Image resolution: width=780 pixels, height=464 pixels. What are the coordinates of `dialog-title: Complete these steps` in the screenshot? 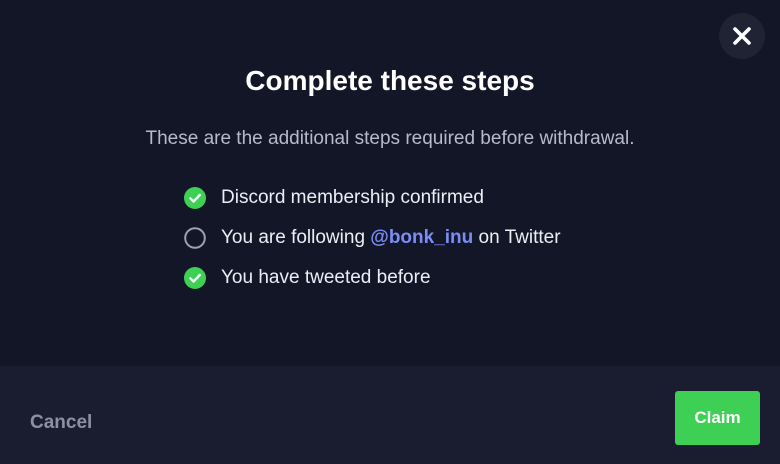 It's located at (390, 80).